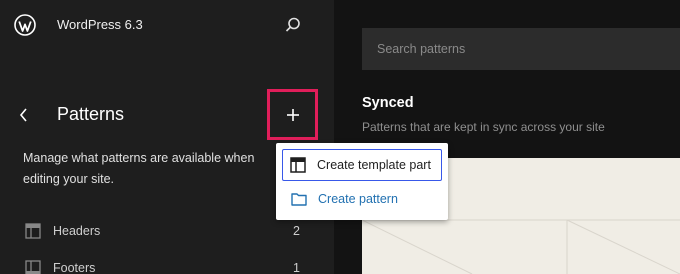 This screenshot has height=274, width=680. I want to click on create-template-part-menu-item: Create template part, so click(362, 165).